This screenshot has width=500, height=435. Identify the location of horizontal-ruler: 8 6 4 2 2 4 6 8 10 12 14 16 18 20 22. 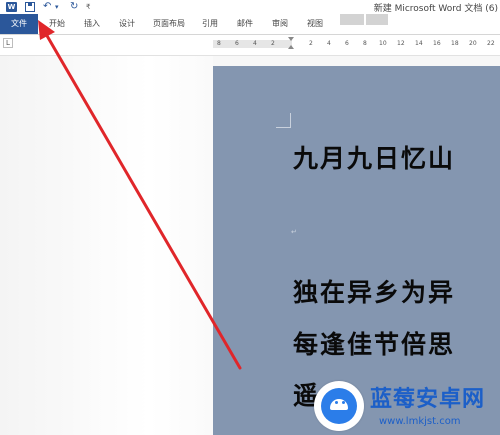
(356, 43).